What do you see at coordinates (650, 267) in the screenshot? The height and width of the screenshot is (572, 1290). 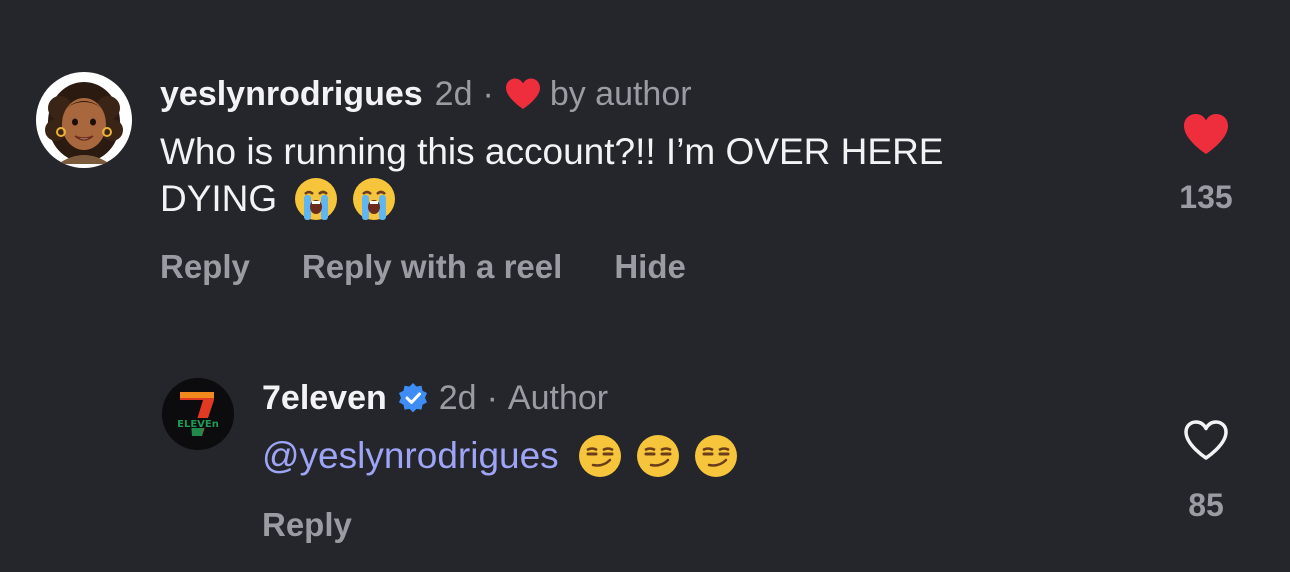 I see `hide-button: Hide` at bounding box center [650, 267].